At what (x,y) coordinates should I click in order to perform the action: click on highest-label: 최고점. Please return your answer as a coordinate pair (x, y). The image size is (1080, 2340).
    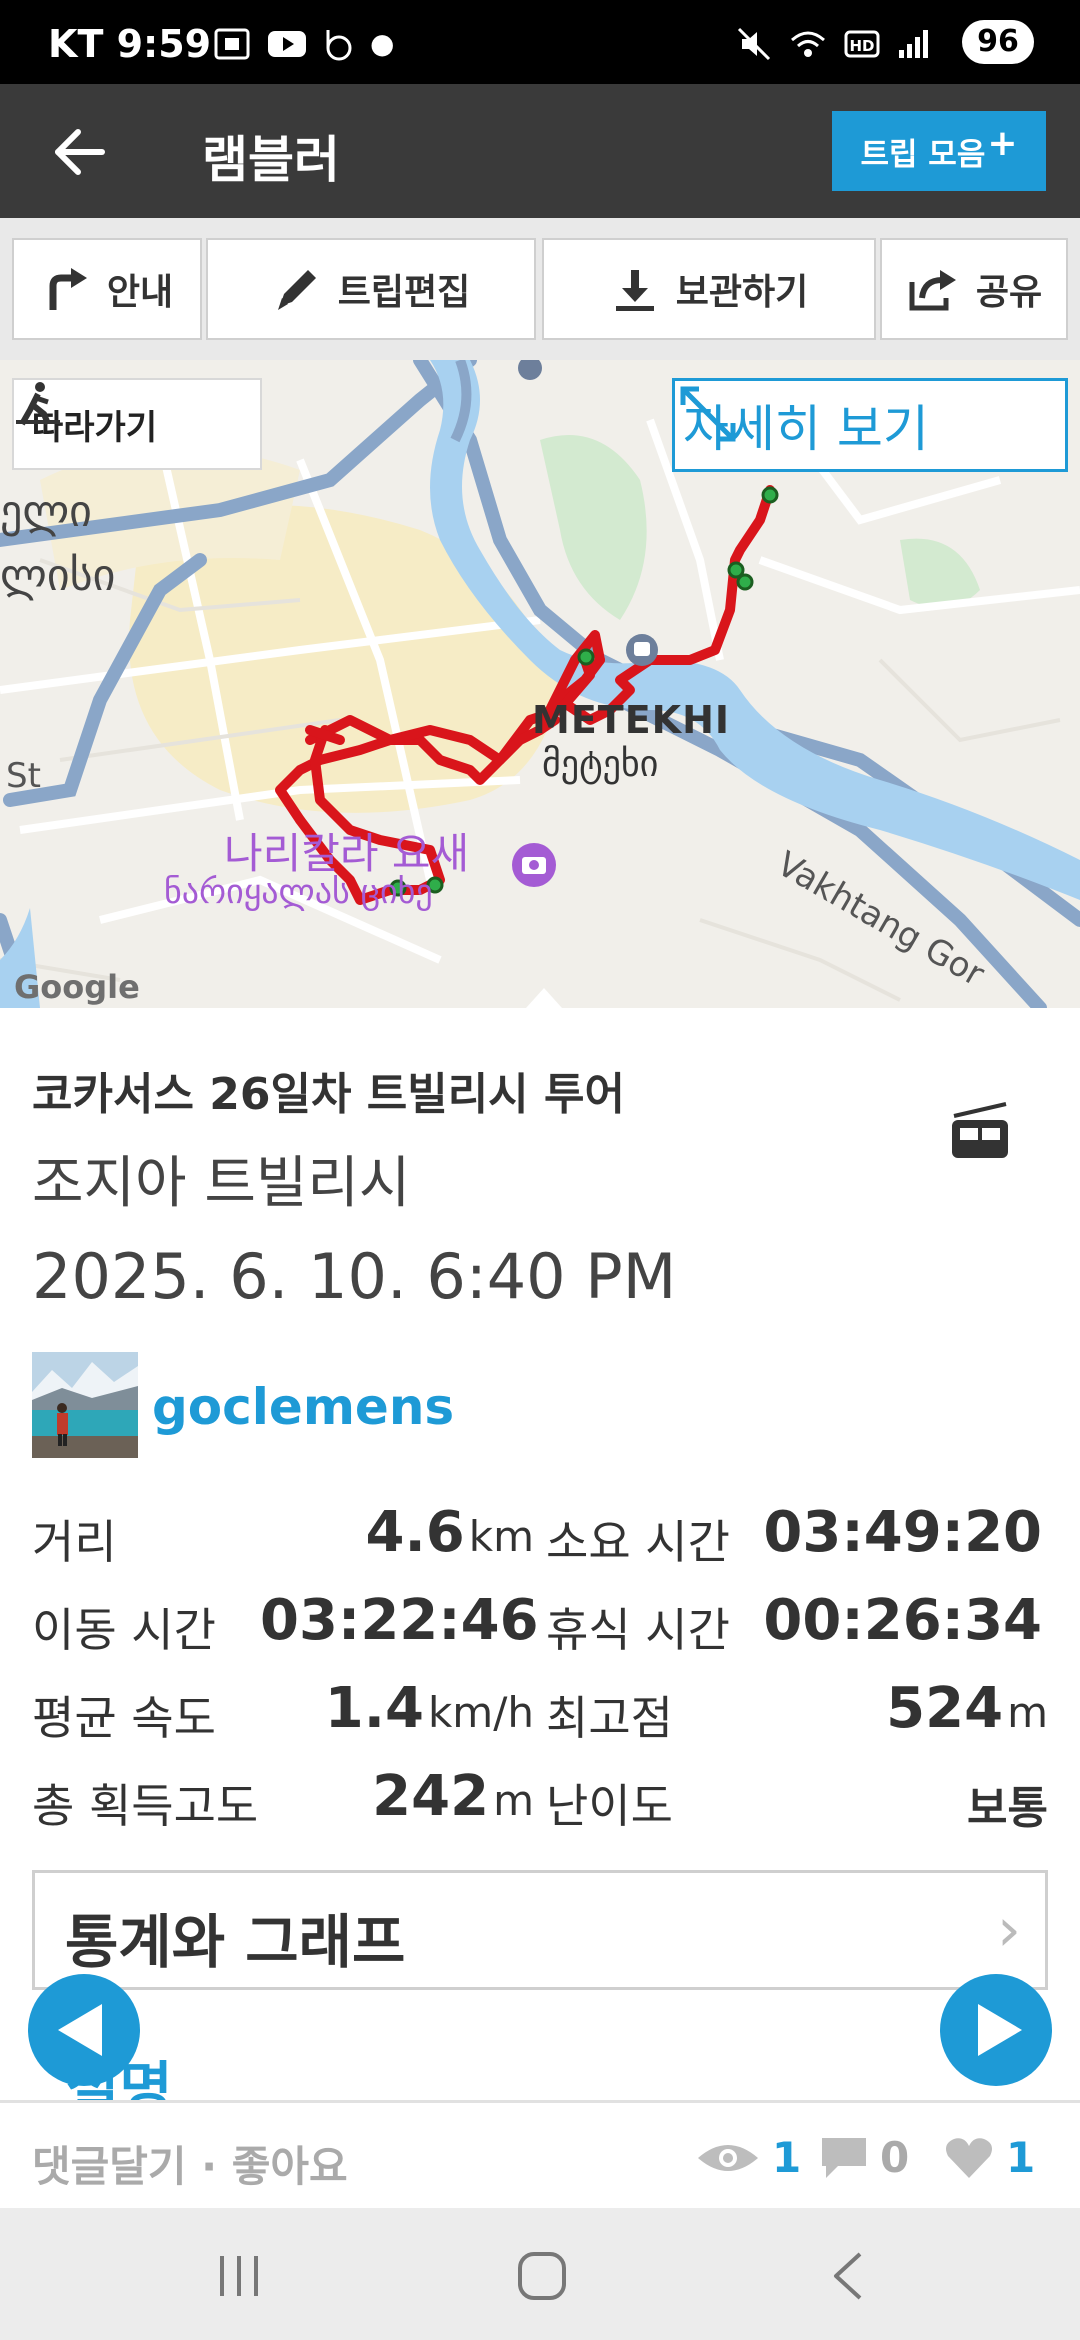
    Looking at the image, I should click on (609, 1718).